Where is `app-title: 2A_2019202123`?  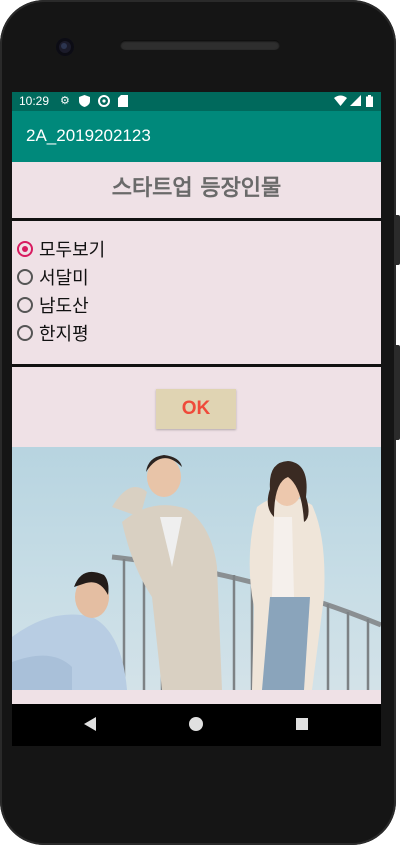
app-title: 2A_2019202123 is located at coordinates (88, 135).